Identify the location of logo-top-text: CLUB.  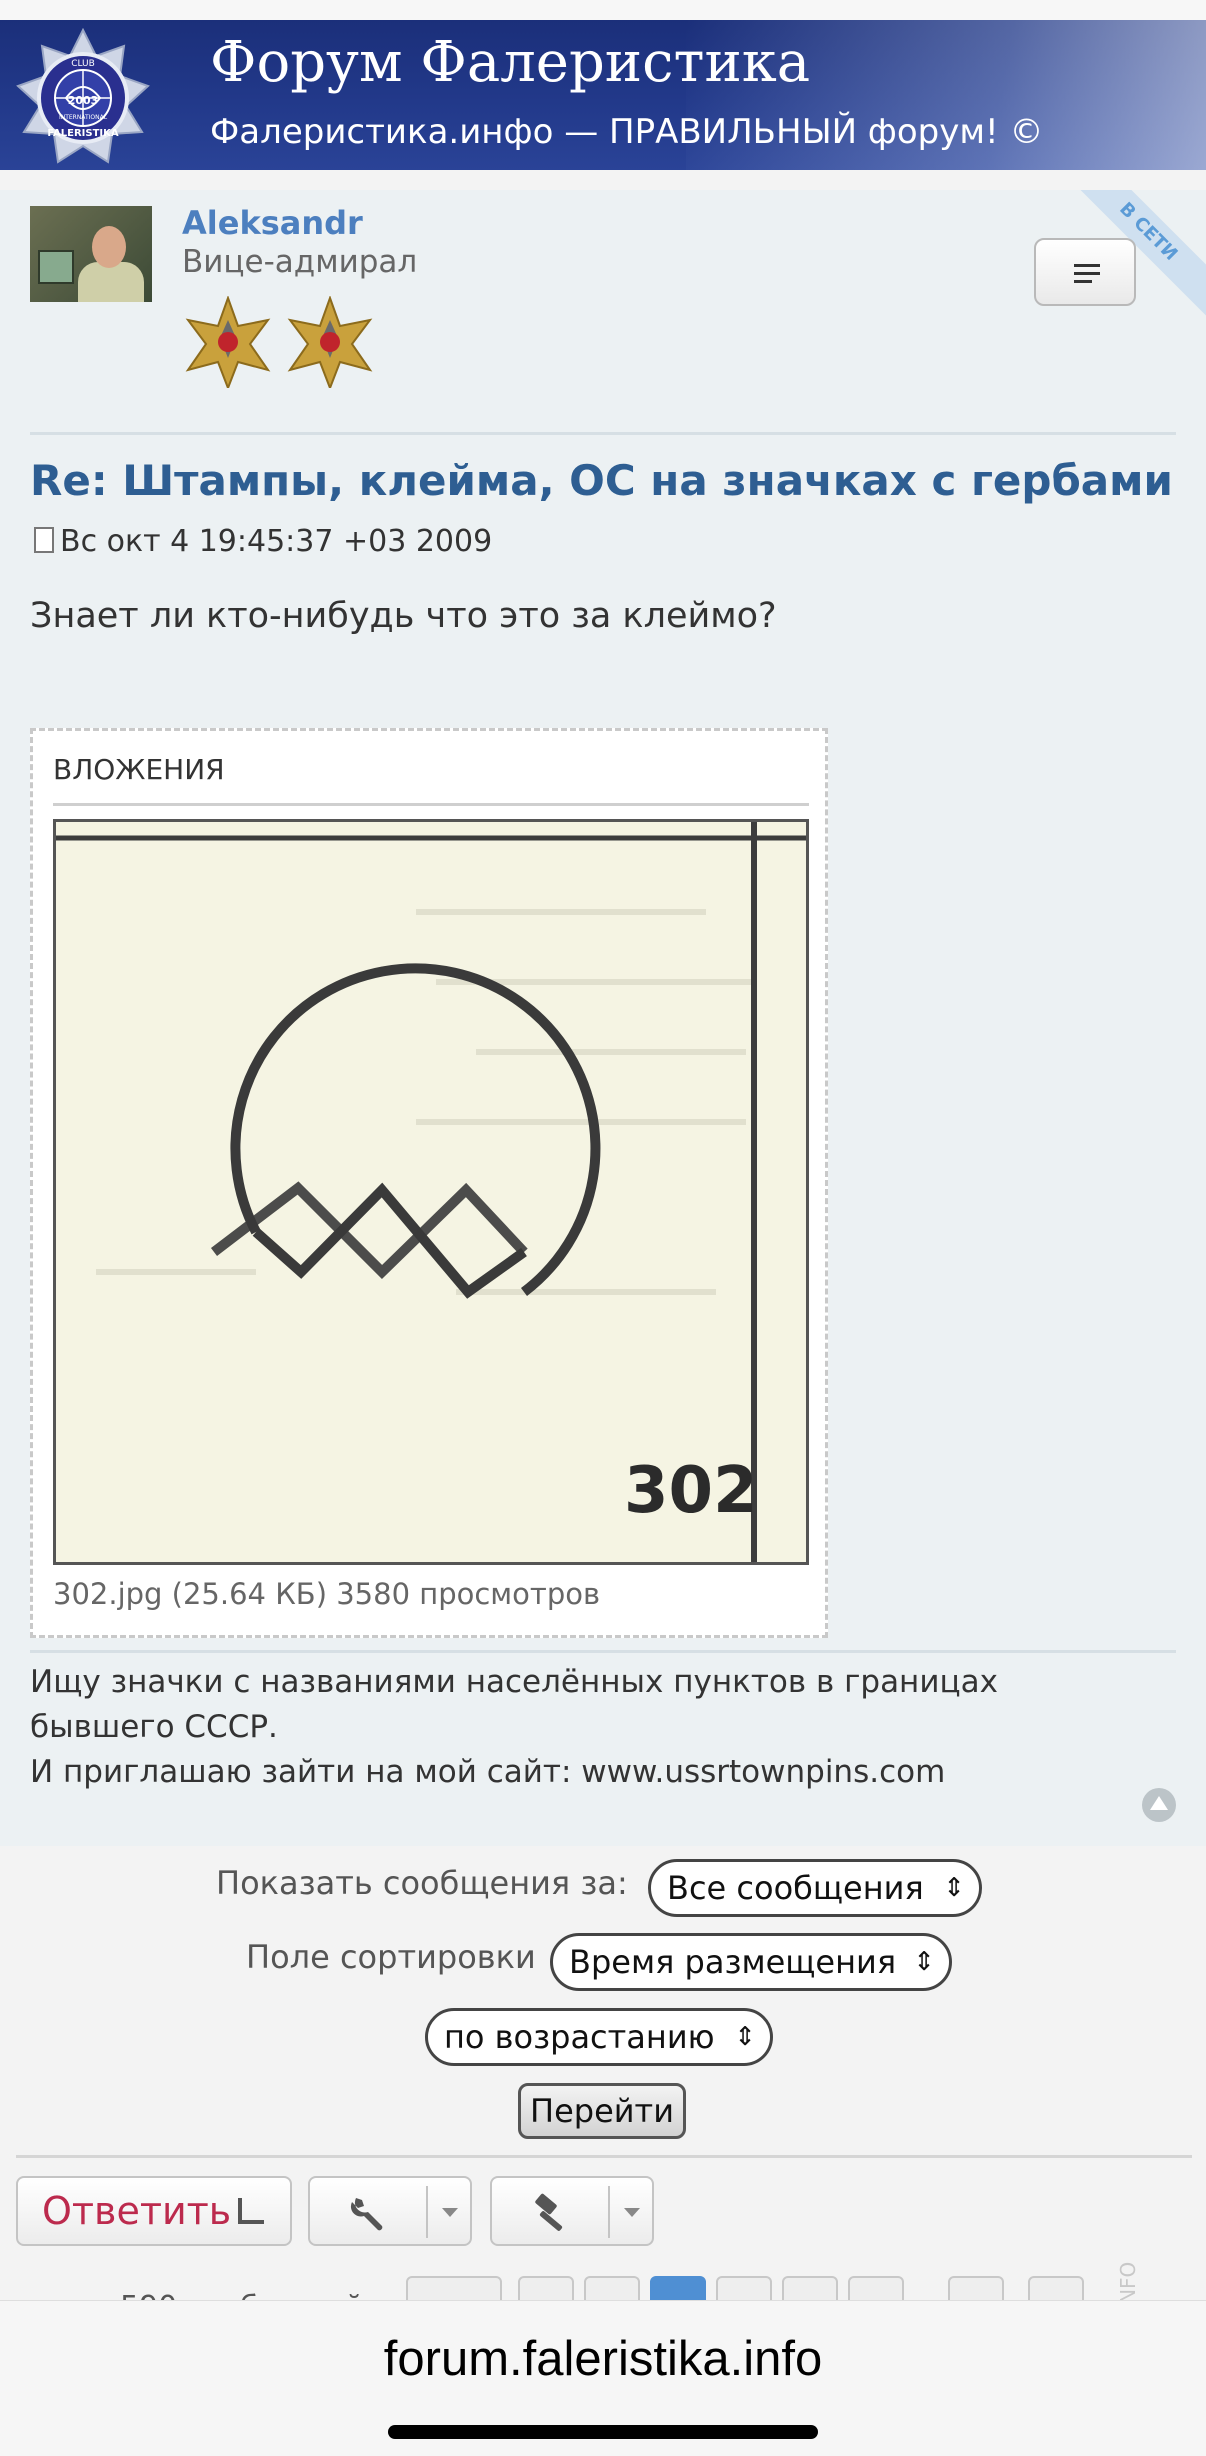
(83, 64).